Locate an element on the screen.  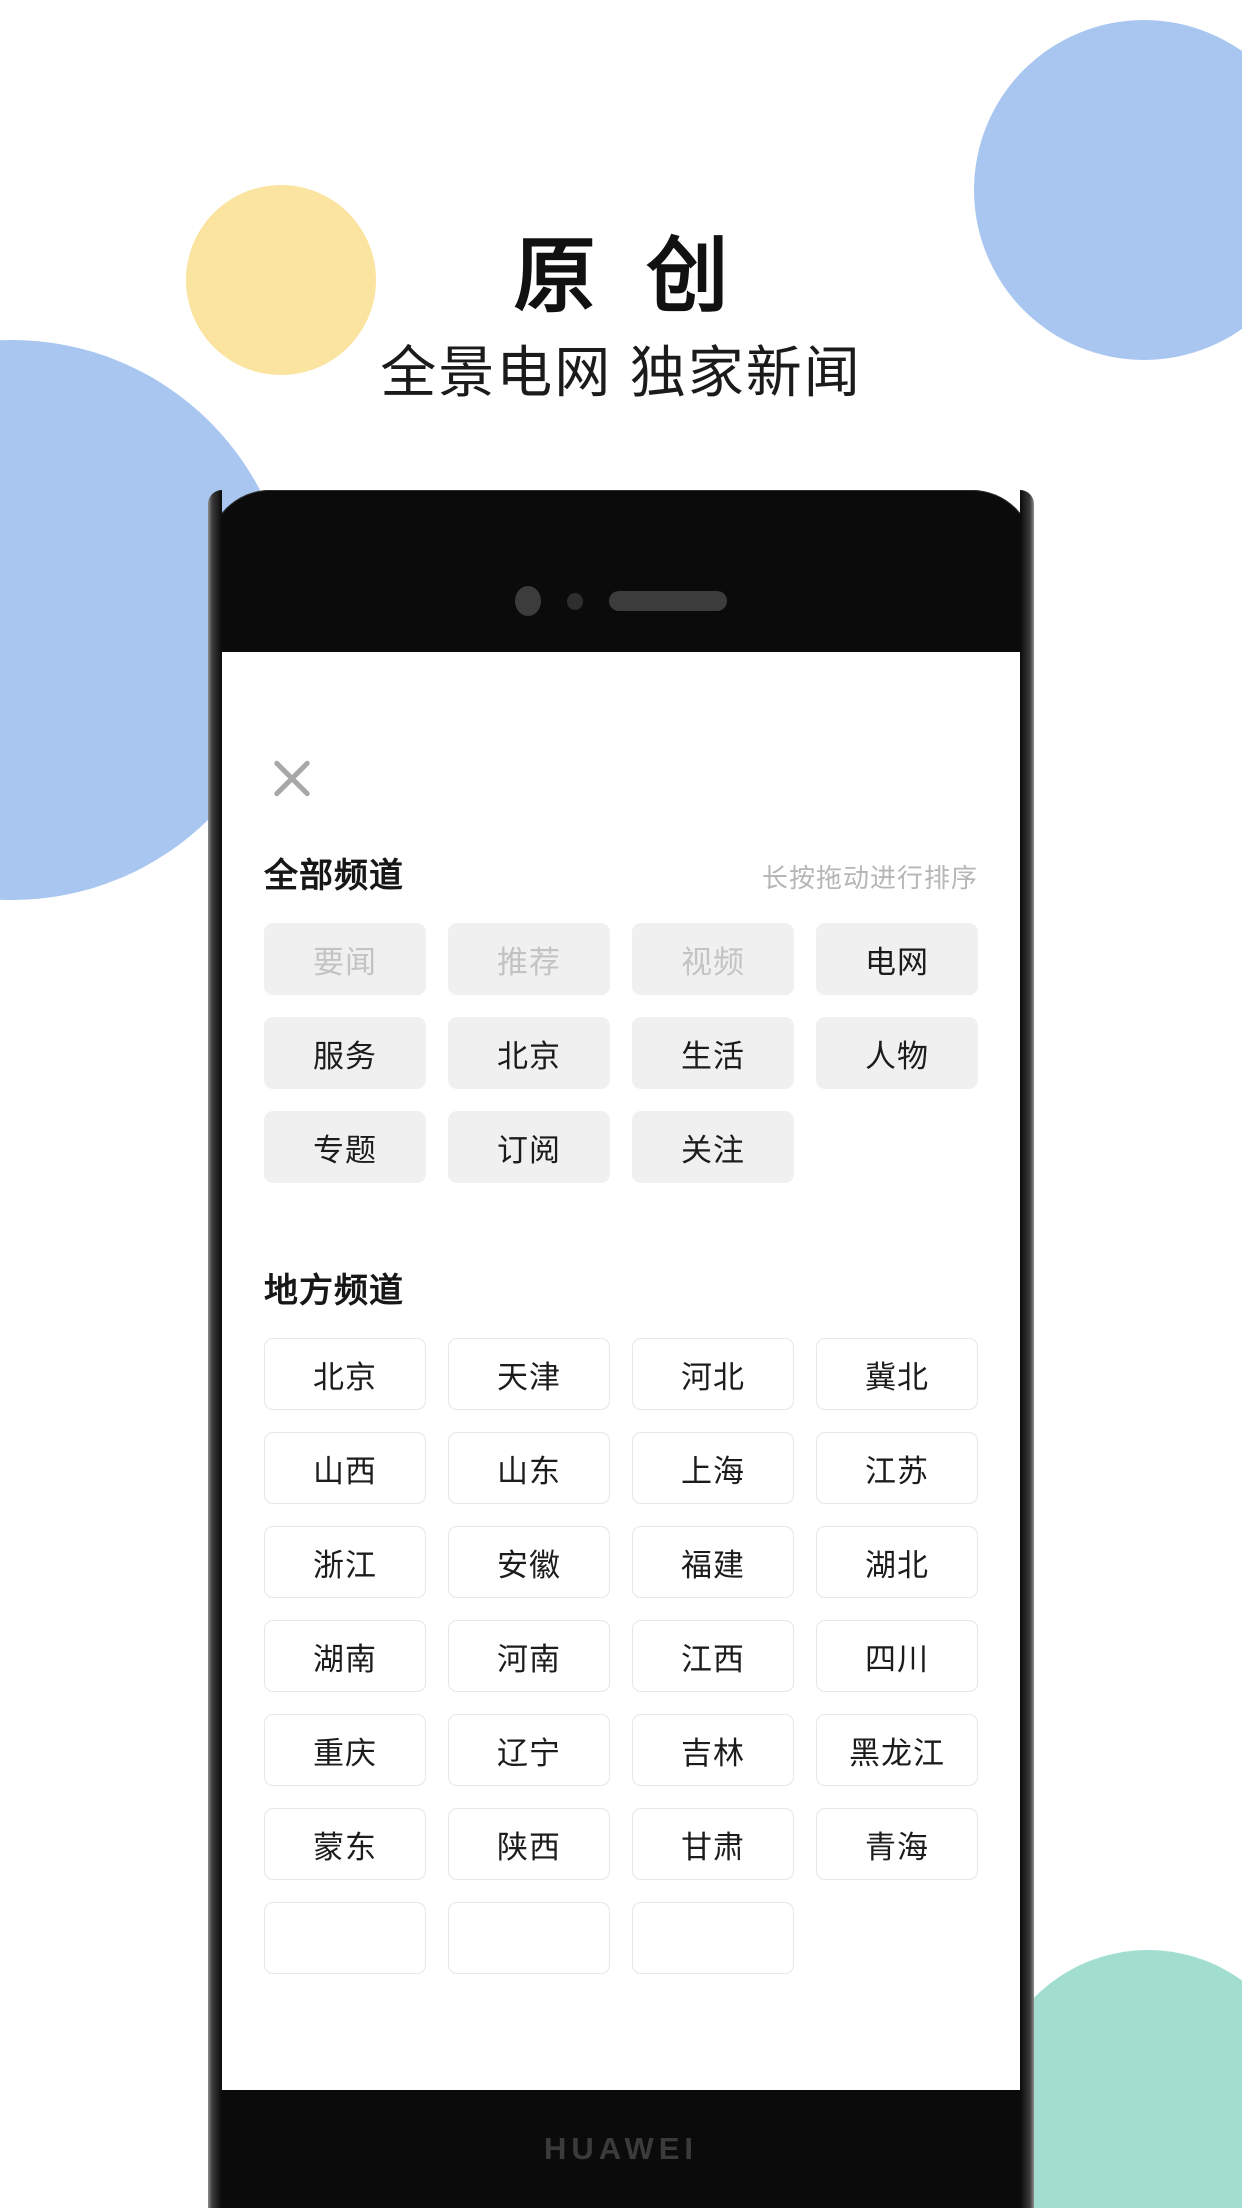
chip-label: 黑龙江 is located at coordinates (897, 1753).